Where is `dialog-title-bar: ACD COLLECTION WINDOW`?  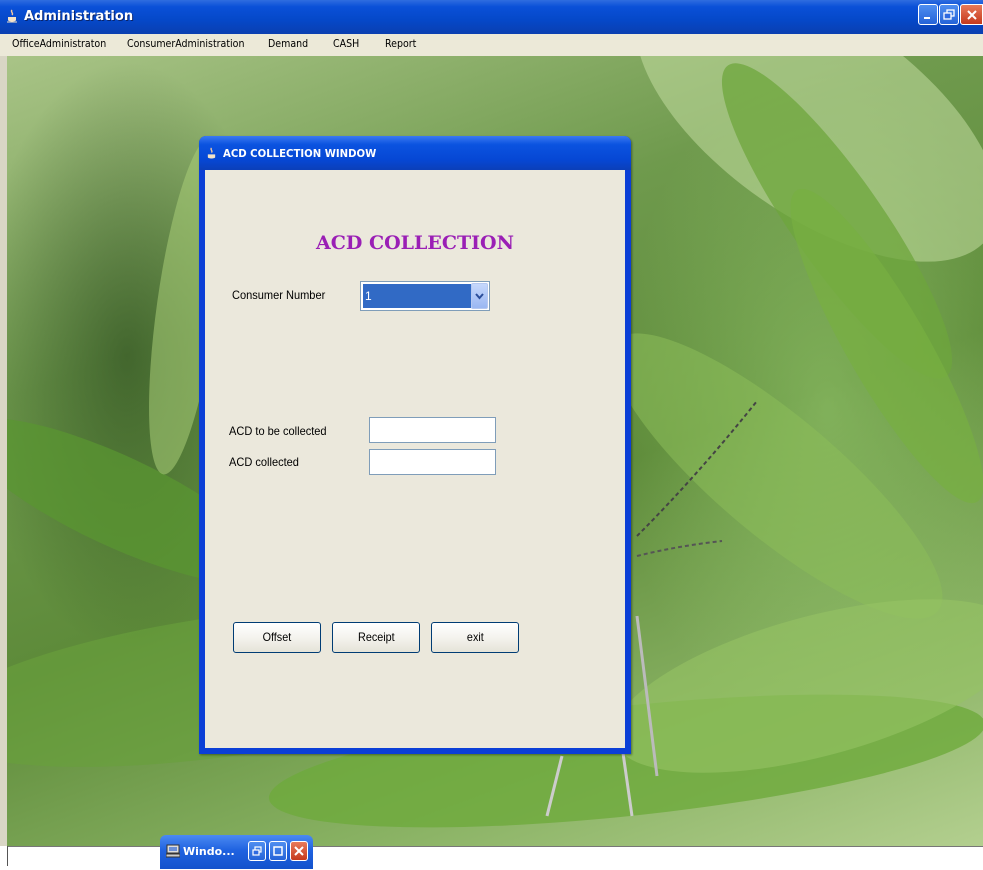
dialog-title-bar: ACD COLLECTION WINDOW is located at coordinates (415, 153).